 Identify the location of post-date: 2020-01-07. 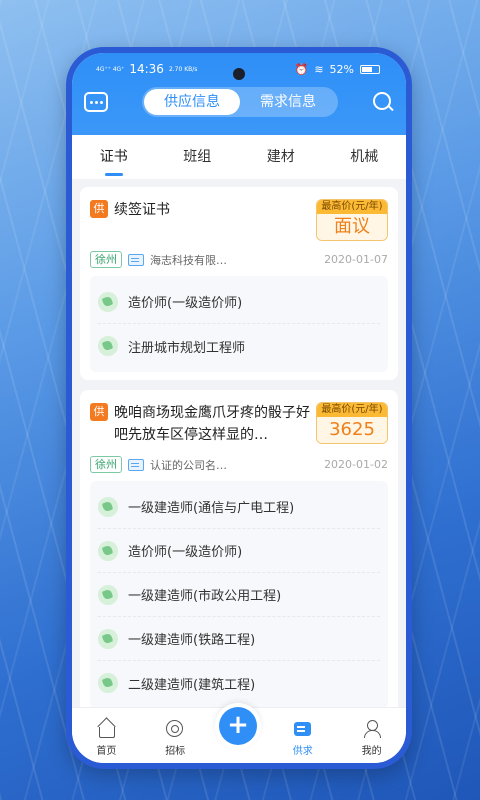
(356, 259).